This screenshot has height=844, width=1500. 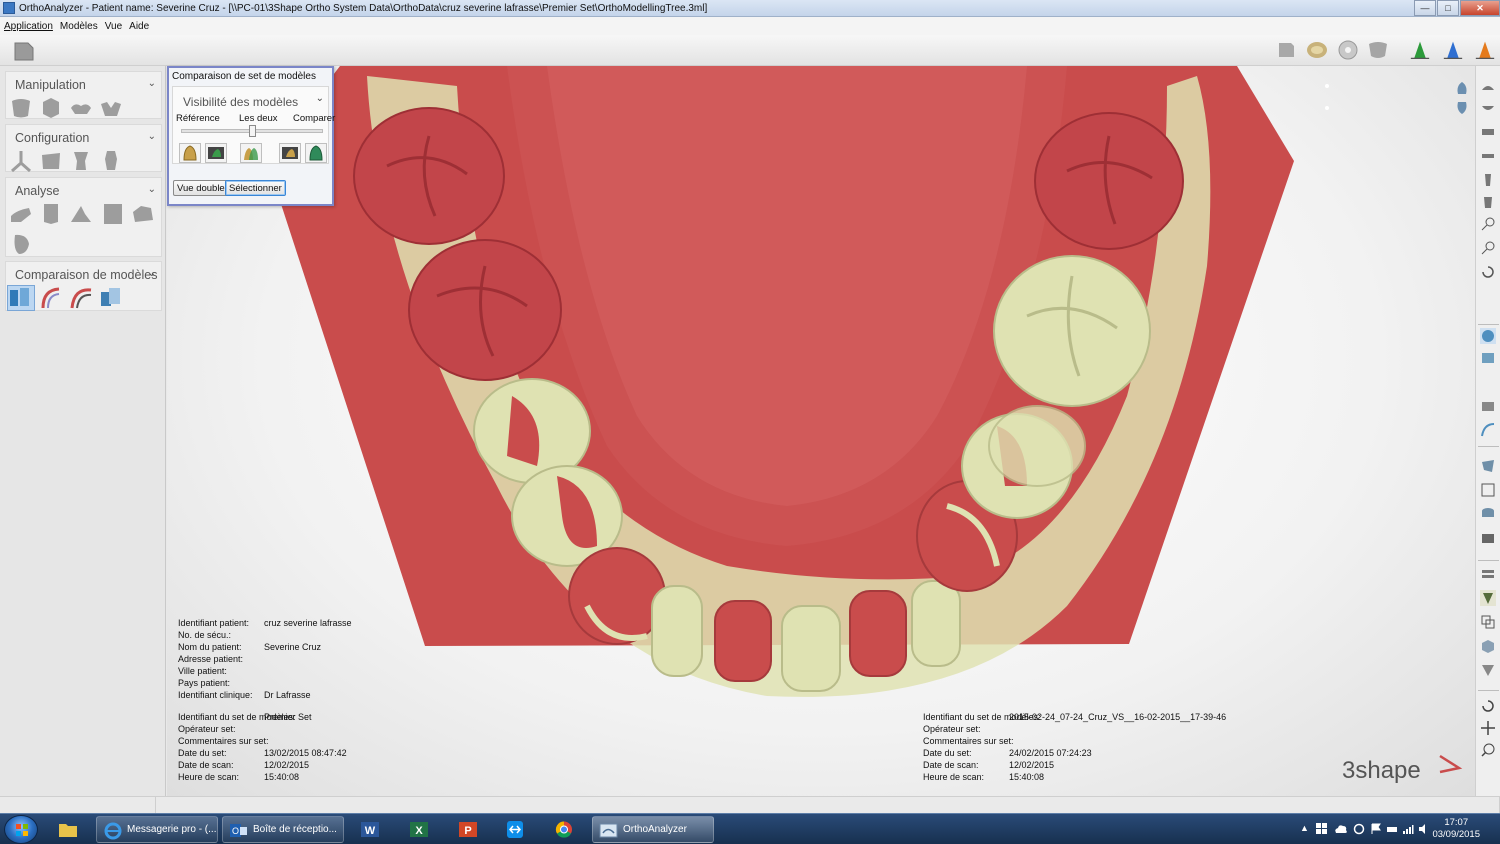 I want to click on reset-view-icon, so click(x=1488, y=706).